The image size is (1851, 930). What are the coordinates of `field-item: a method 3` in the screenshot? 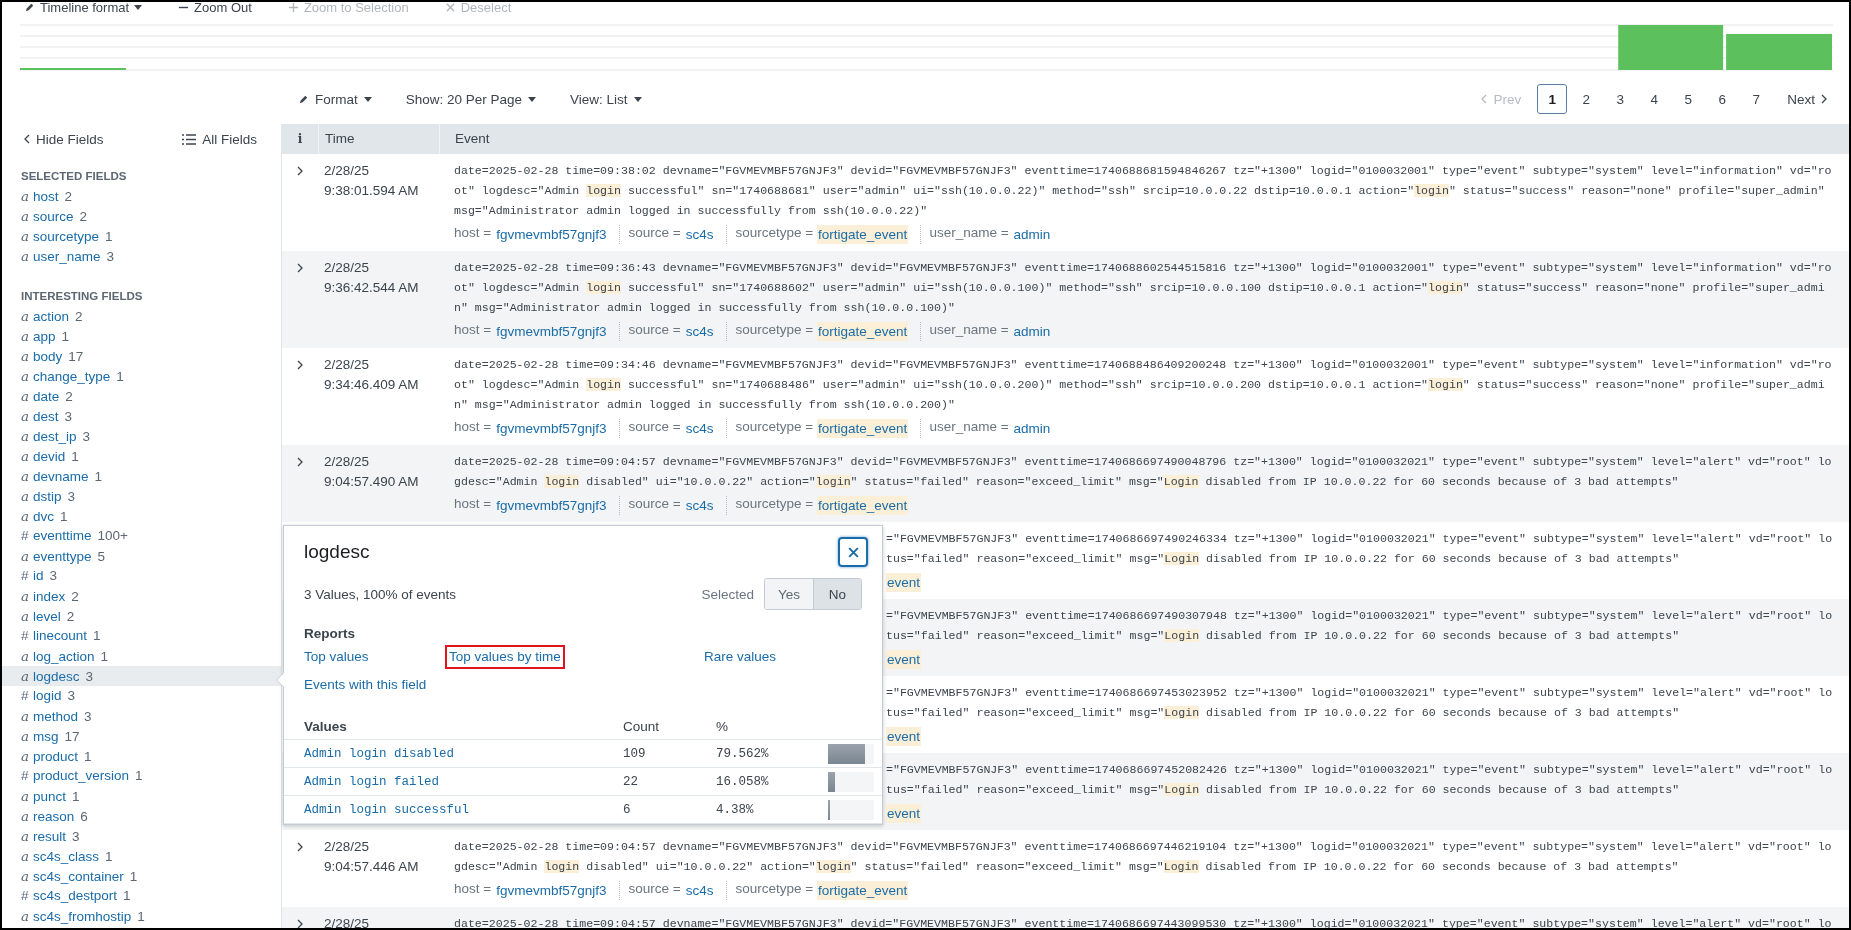 It's located at (141, 716).